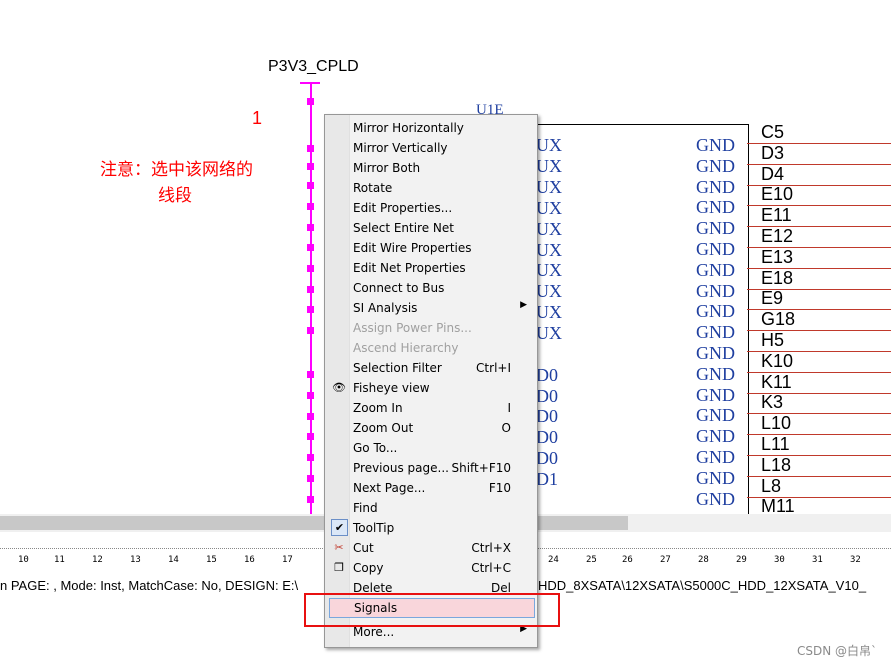 This screenshot has height=665, width=891. I want to click on menu-item-label: Edit Net Properties, so click(409, 268).